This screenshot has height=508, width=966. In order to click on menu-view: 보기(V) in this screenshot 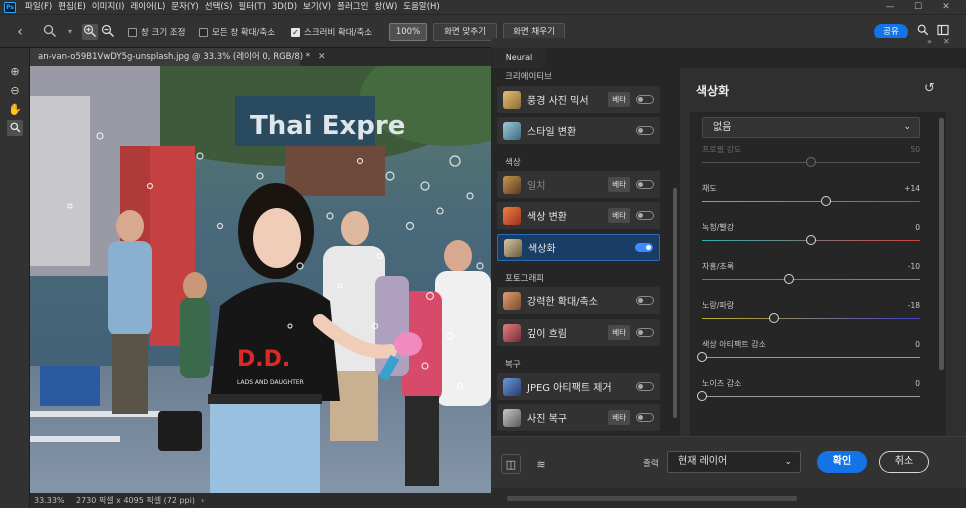, I will do `click(317, 7)`.